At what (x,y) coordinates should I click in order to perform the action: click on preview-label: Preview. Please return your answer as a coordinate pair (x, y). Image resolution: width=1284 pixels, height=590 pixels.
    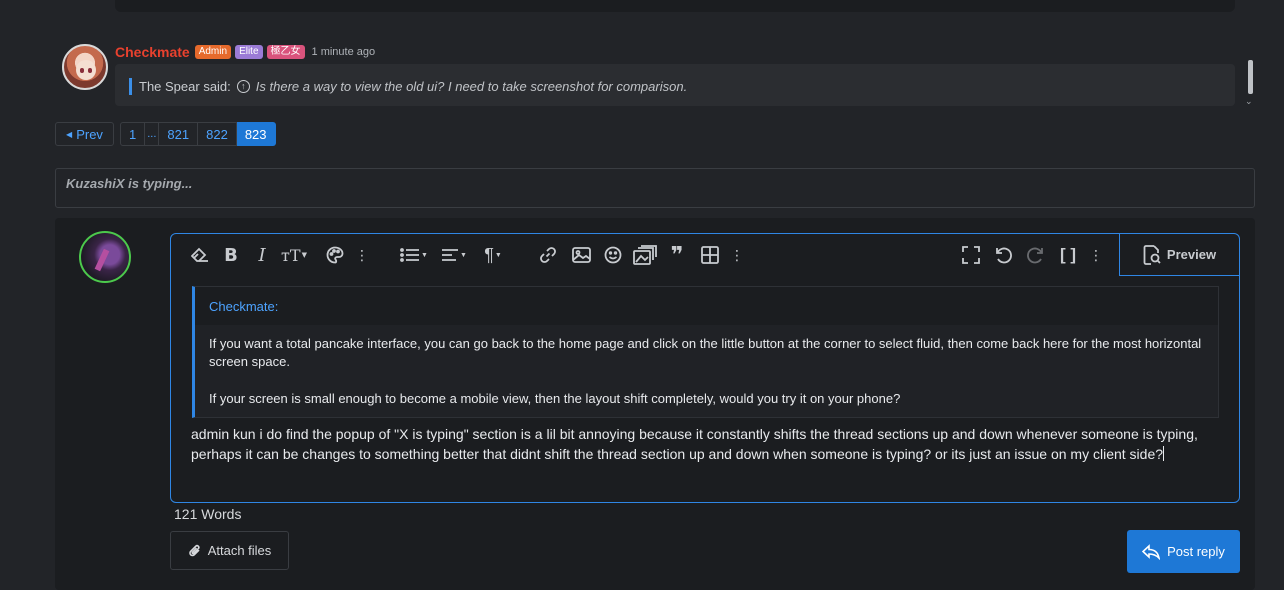
    Looking at the image, I should click on (1191, 254).